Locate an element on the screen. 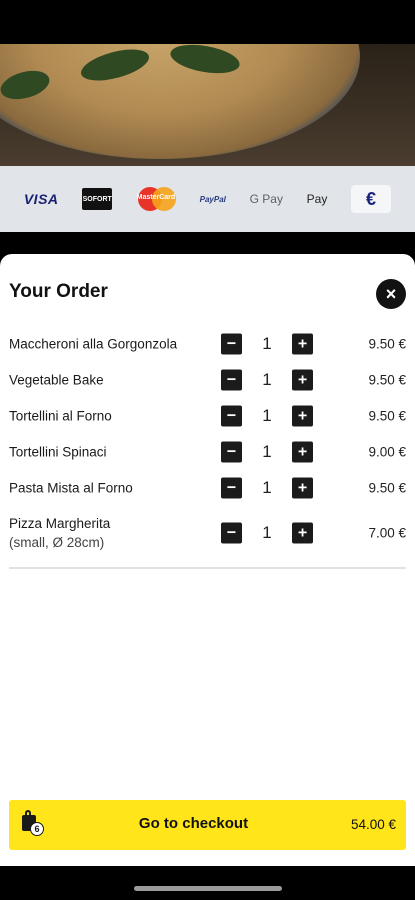  currency-selector: € is located at coordinates (371, 199).